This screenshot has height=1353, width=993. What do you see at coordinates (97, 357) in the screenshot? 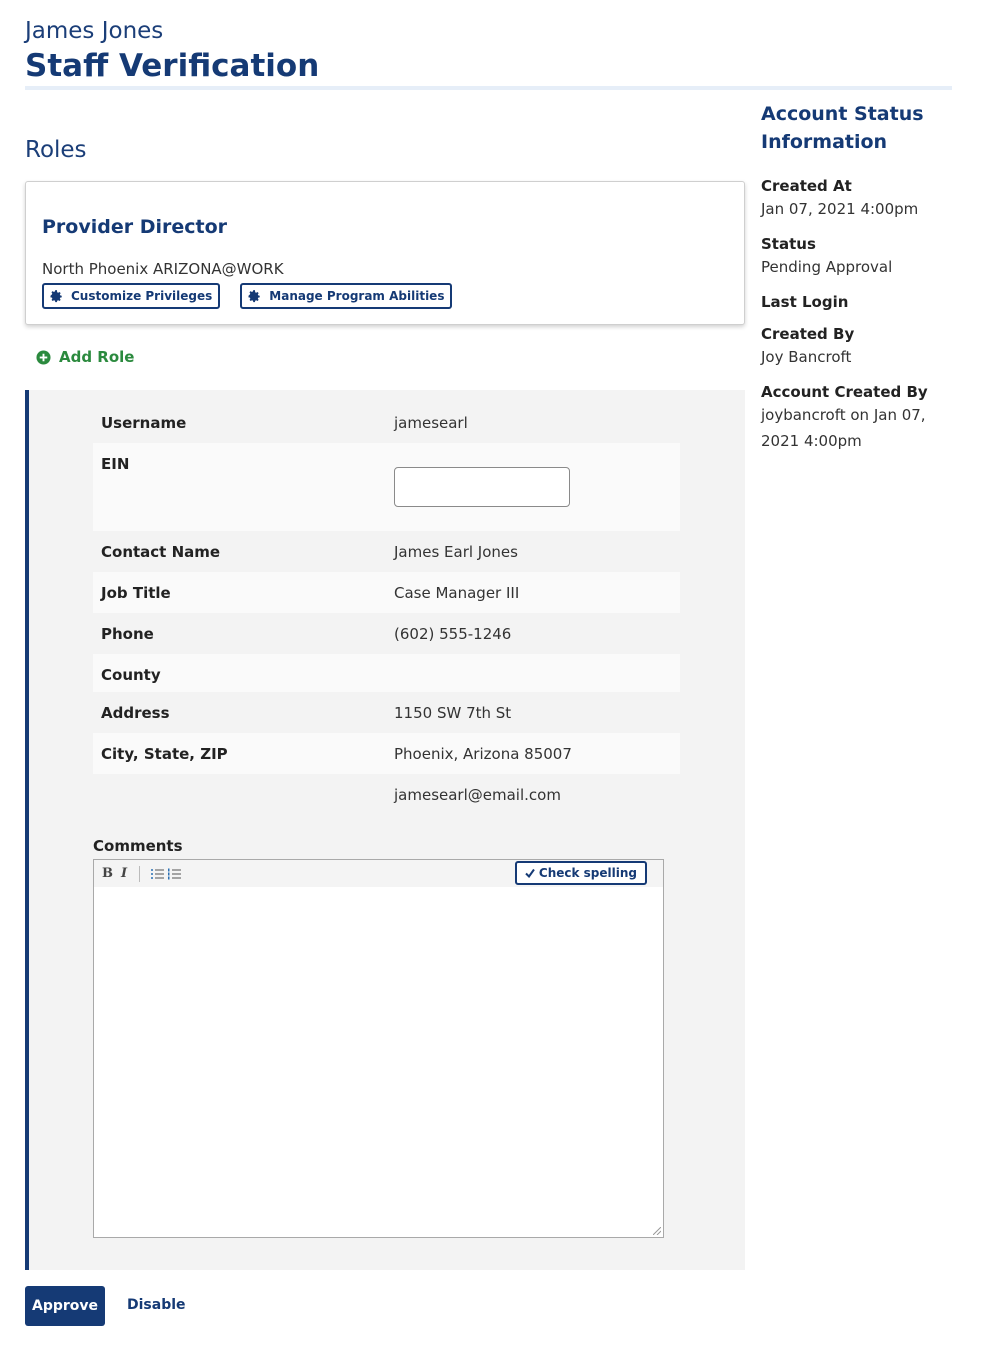
I see `add-role-label: Add Role` at bounding box center [97, 357].